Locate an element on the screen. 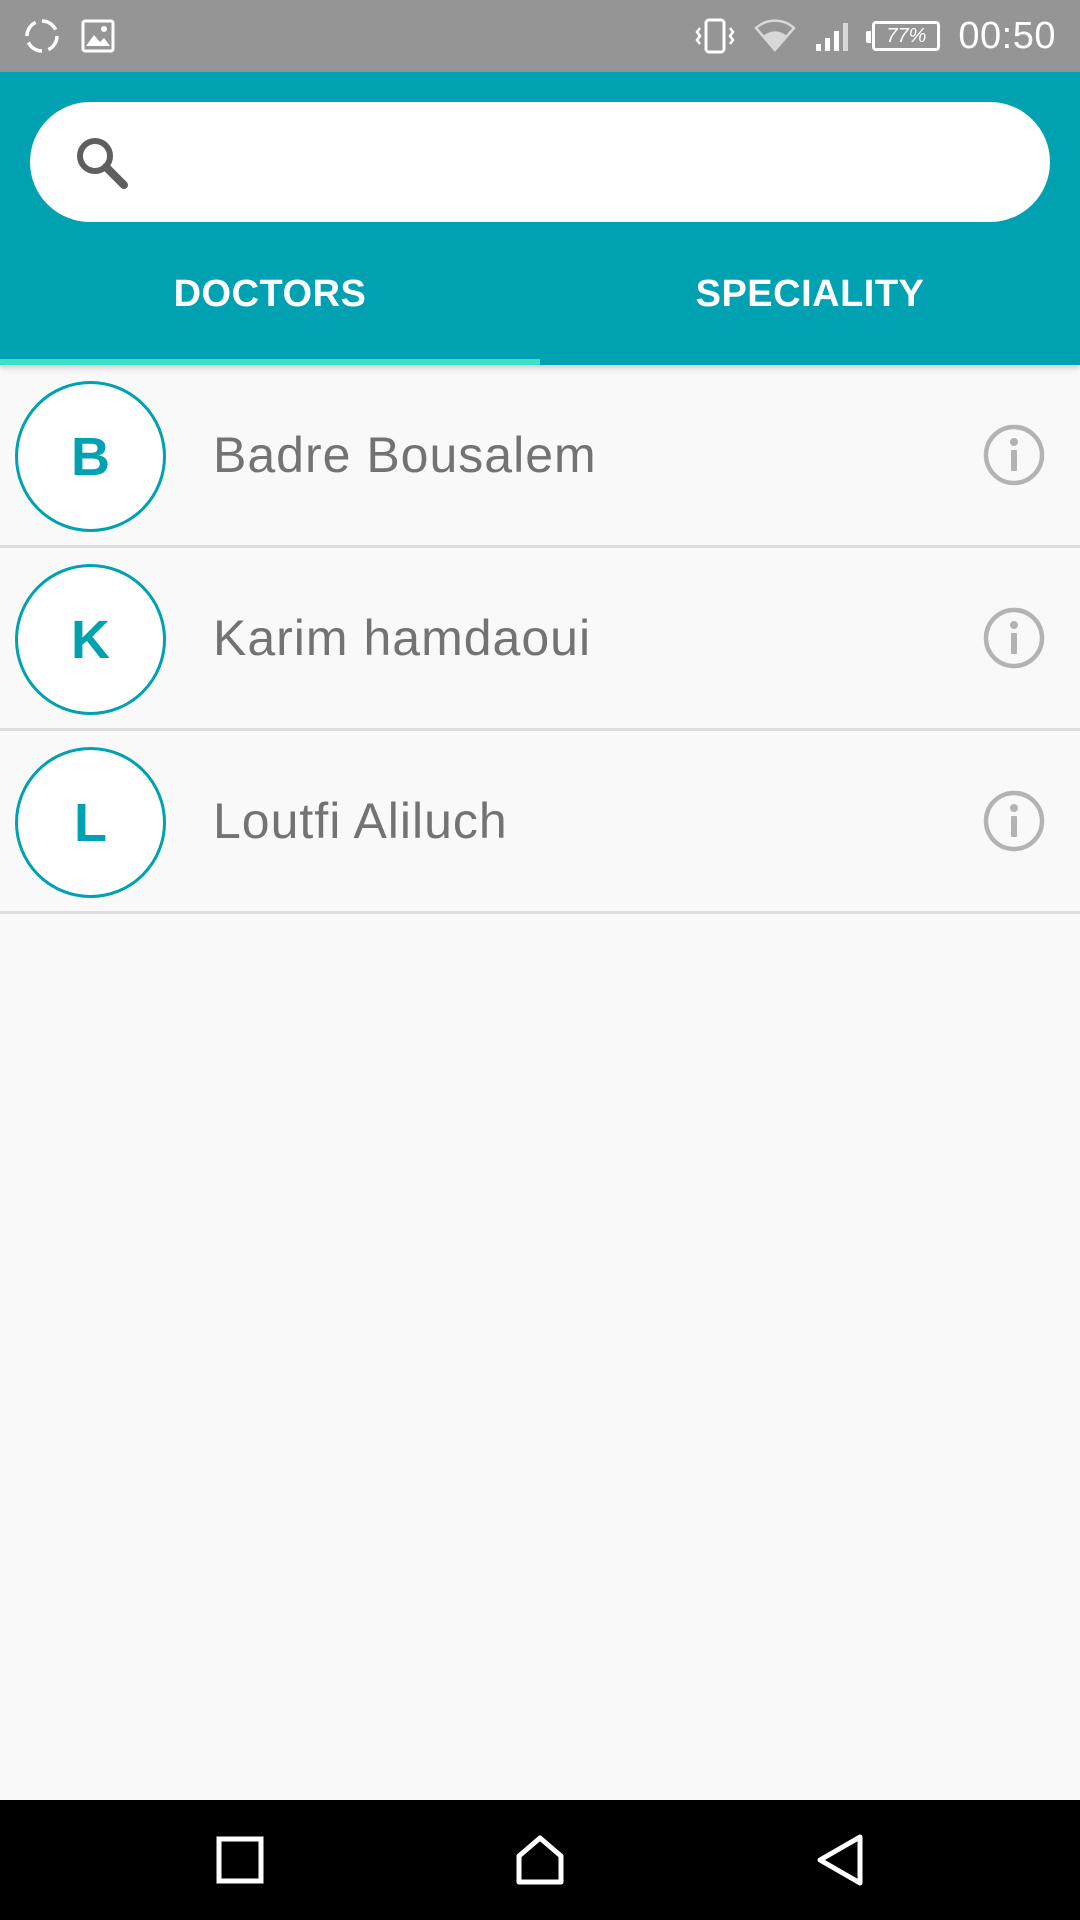  tab-speciality-label: SPECIALITY is located at coordinates (810, 293).